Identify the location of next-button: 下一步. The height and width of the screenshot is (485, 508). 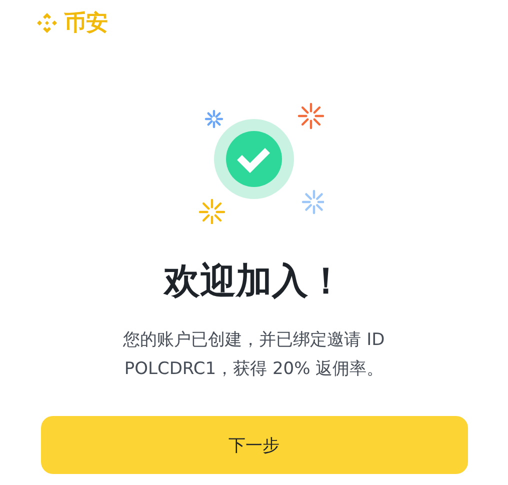
(254, 445).